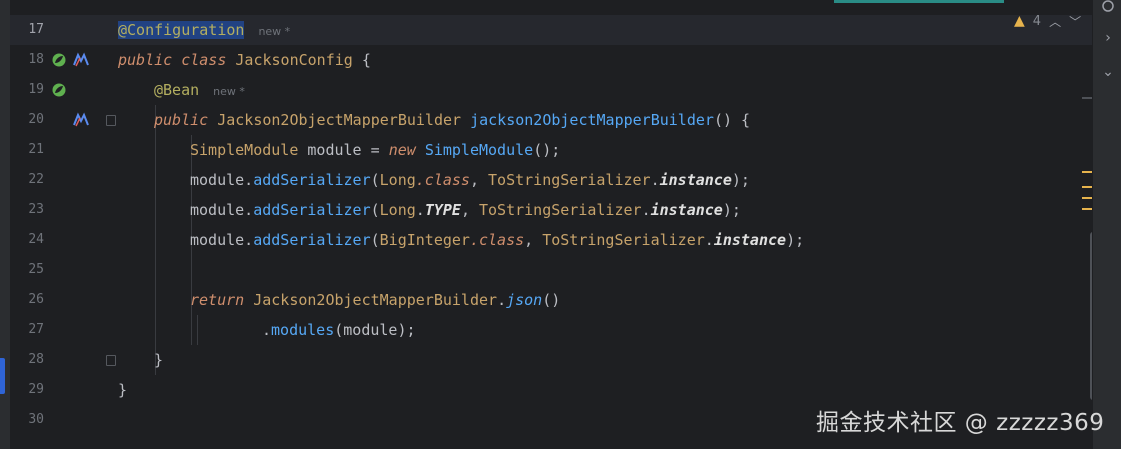  What do you see at coordinates (1075, 21) in the screenshot?
I see `chevron-down-icon: ﹀` at bounding box center [1075, 21].